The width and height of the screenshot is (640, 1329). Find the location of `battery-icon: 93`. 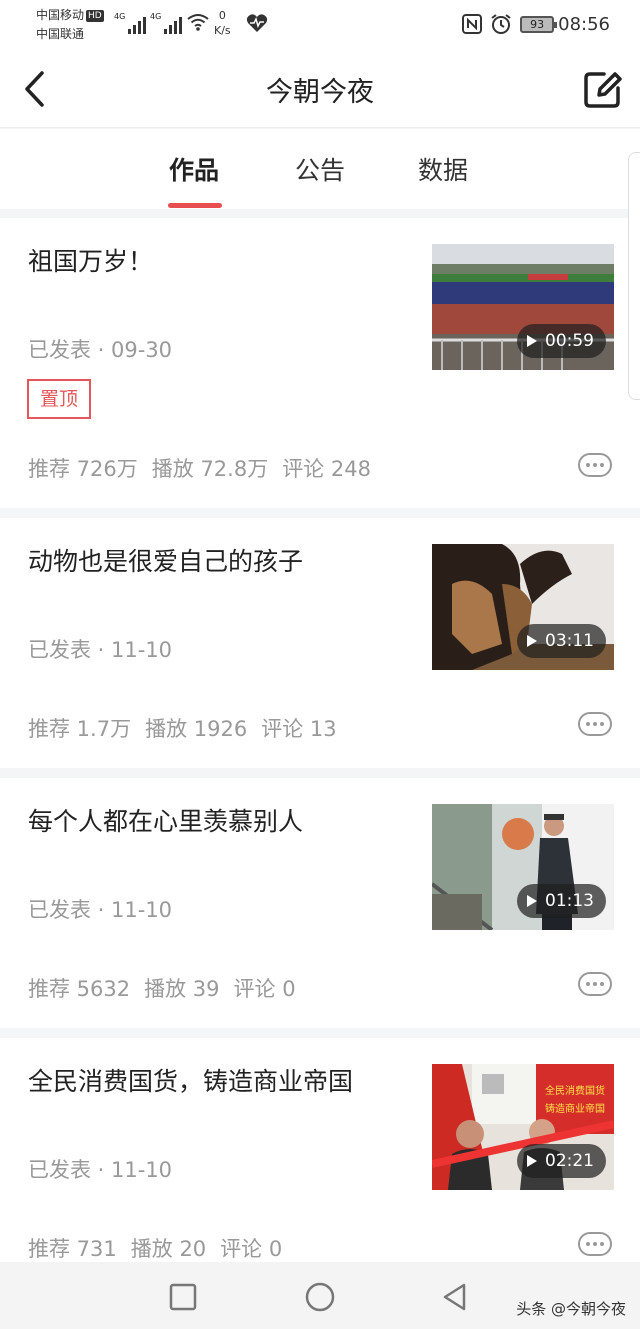

battery-icon: 93 is located at coordinates (539, 24).